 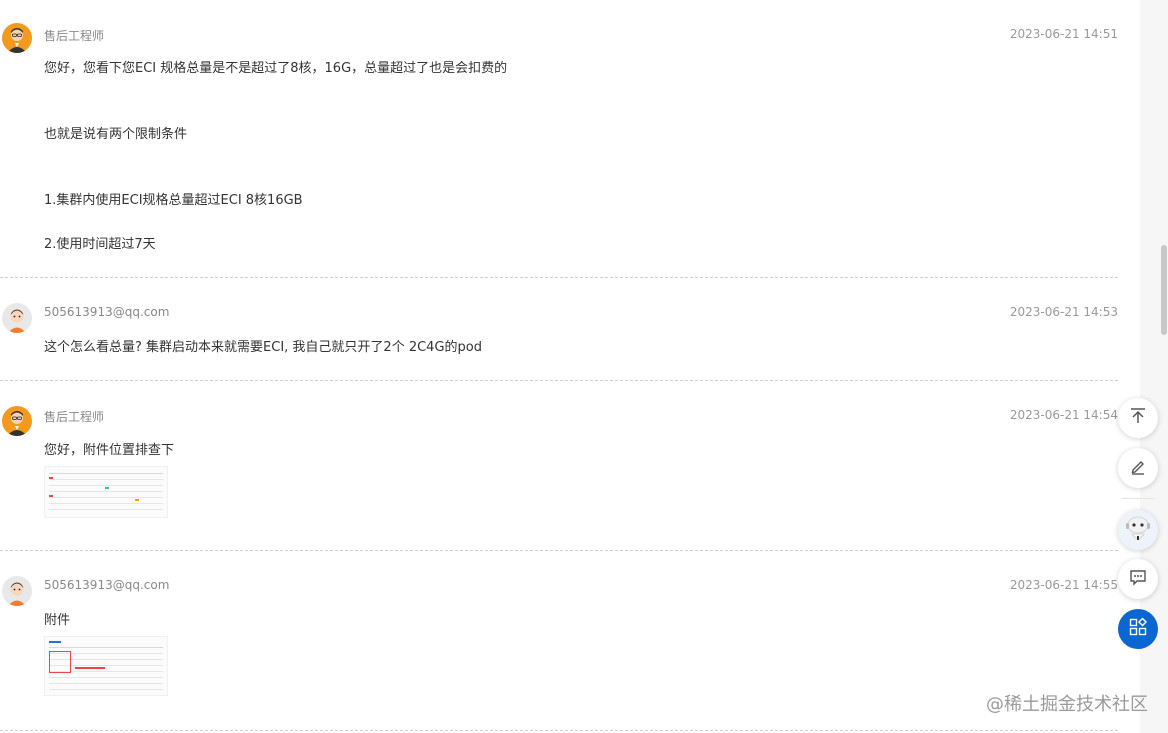 What do you see at coordinates (1067, 704) in the screenshot?
I see `watermark: @稀土掘金技术社区` at bounding box center [1067, 704].